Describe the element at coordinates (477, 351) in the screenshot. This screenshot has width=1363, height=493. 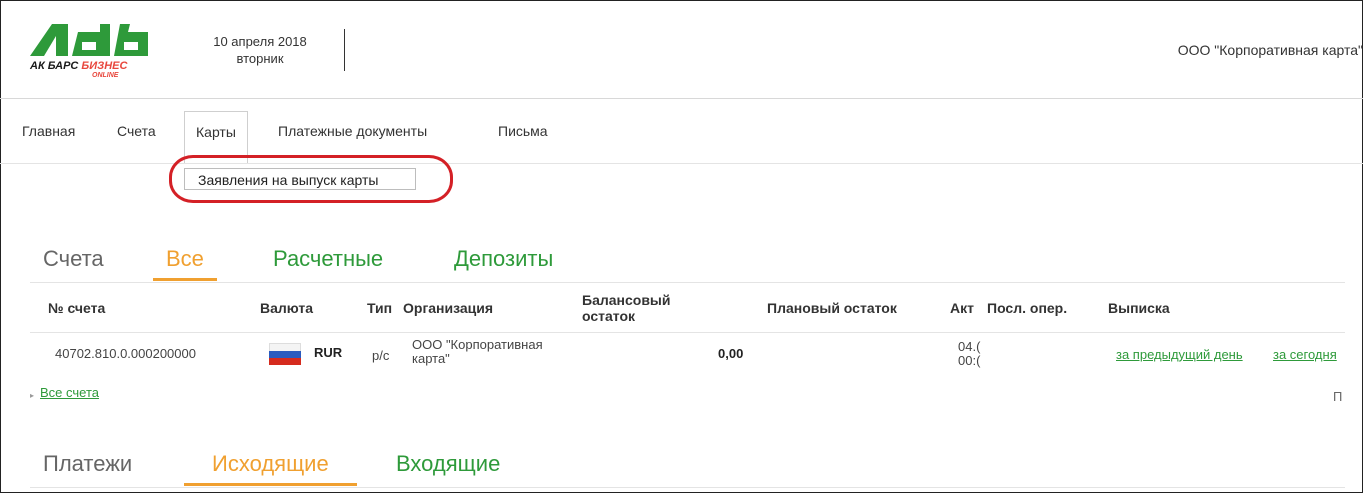
I see `organization-cell: ООО "Корпоративная карта"` at that location.